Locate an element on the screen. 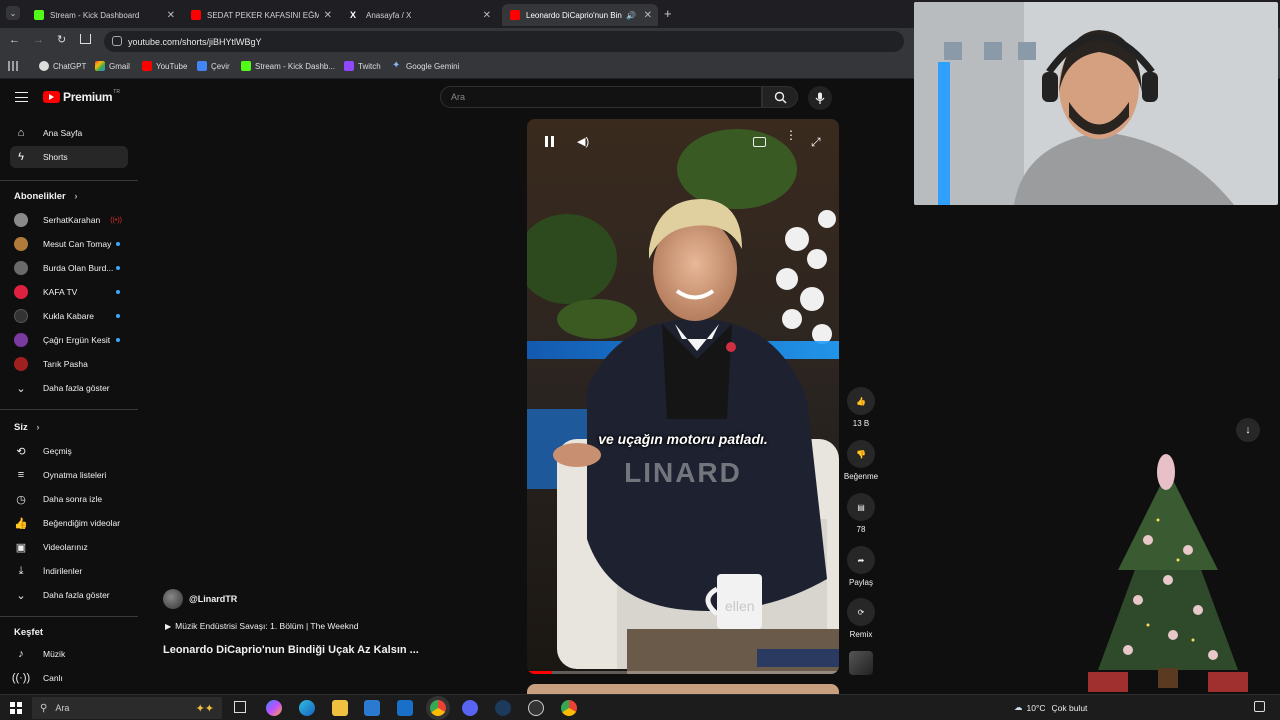  arrow-down-icon: ↓ is located at coordinates (1248, 430).